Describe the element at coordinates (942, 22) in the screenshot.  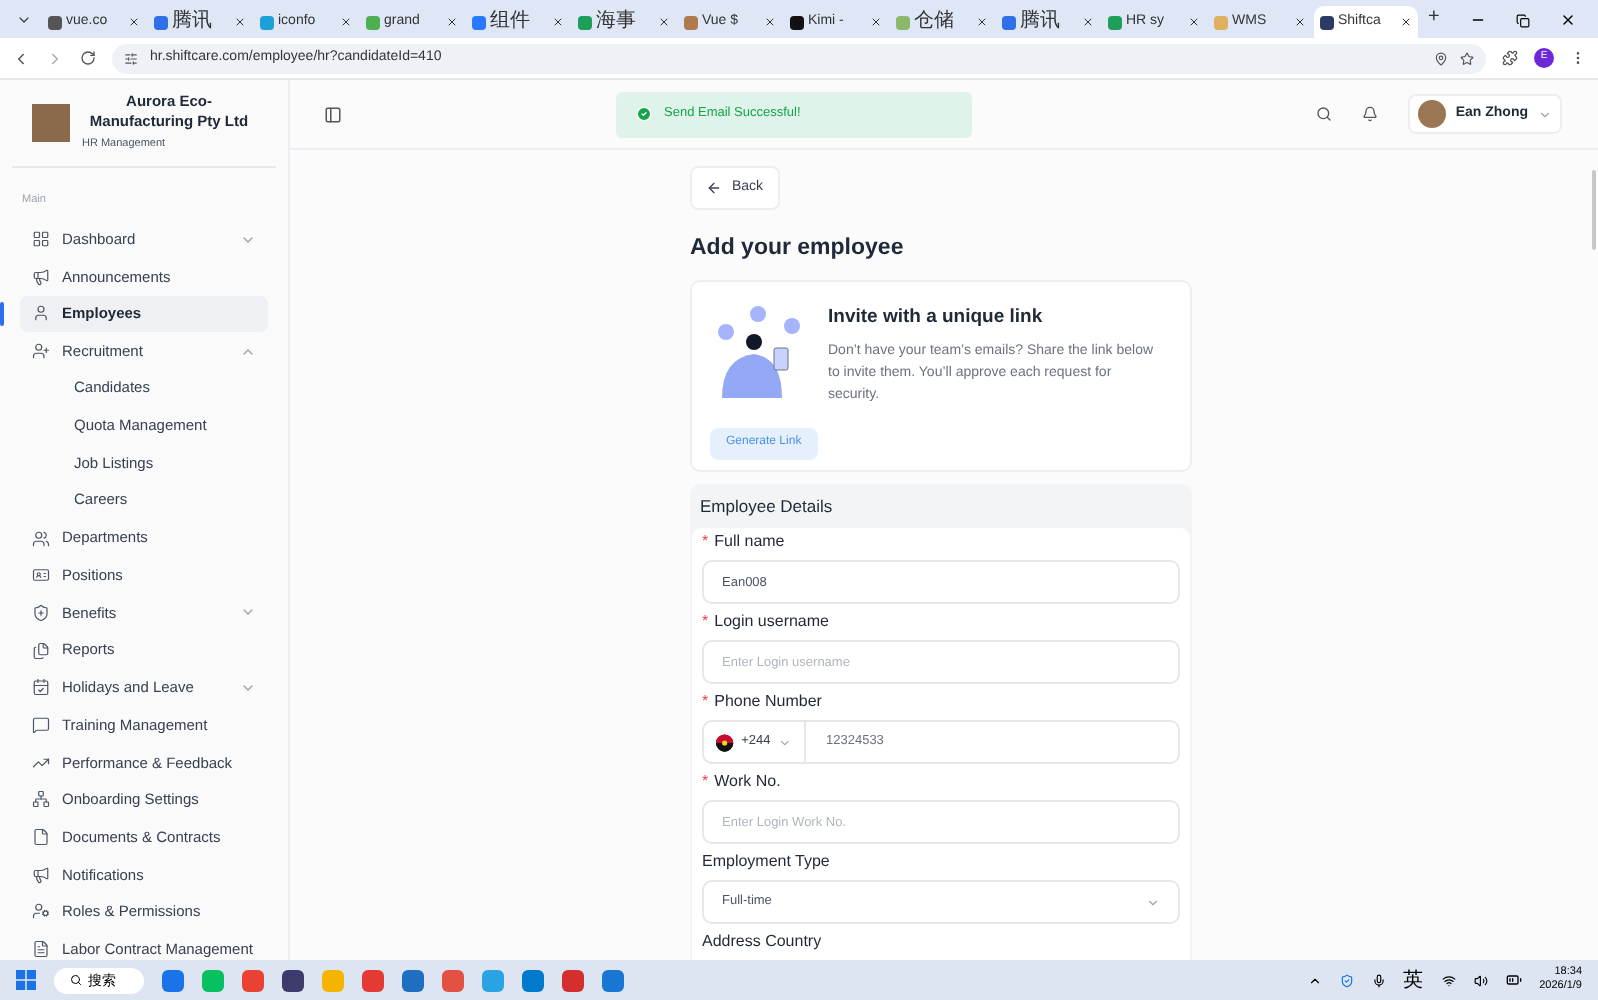
I see `browser-tab: 仓储` at that location.